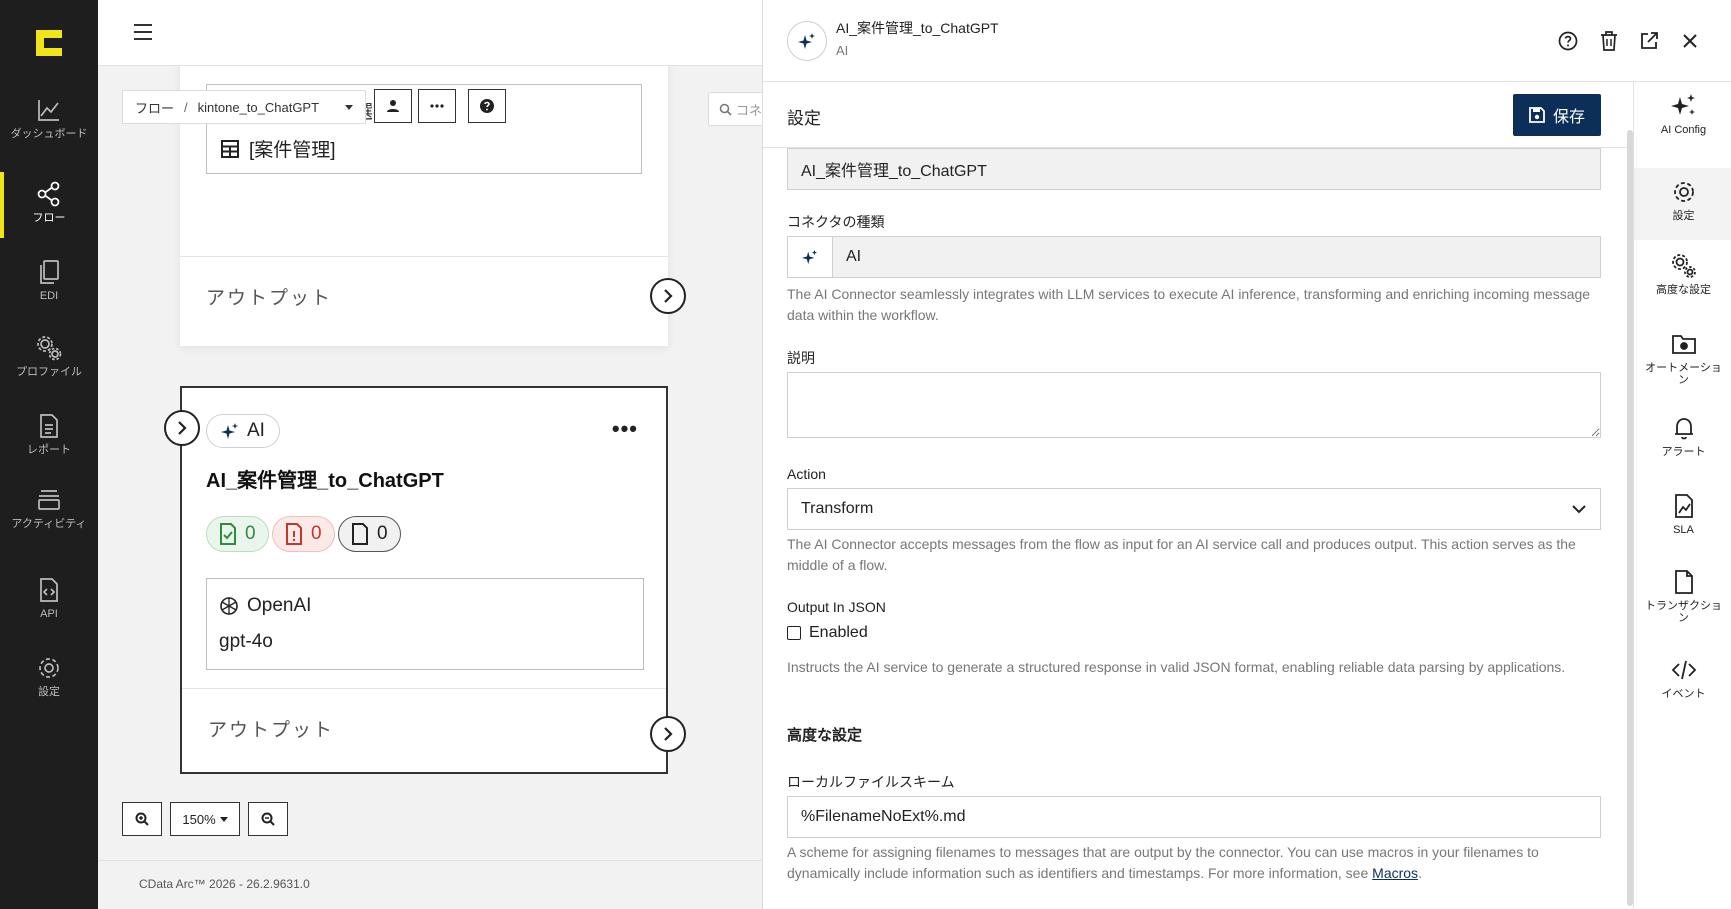 This screenshot has width=1731, height=909. I want to click on external-link-icon, so click(1649, 40).